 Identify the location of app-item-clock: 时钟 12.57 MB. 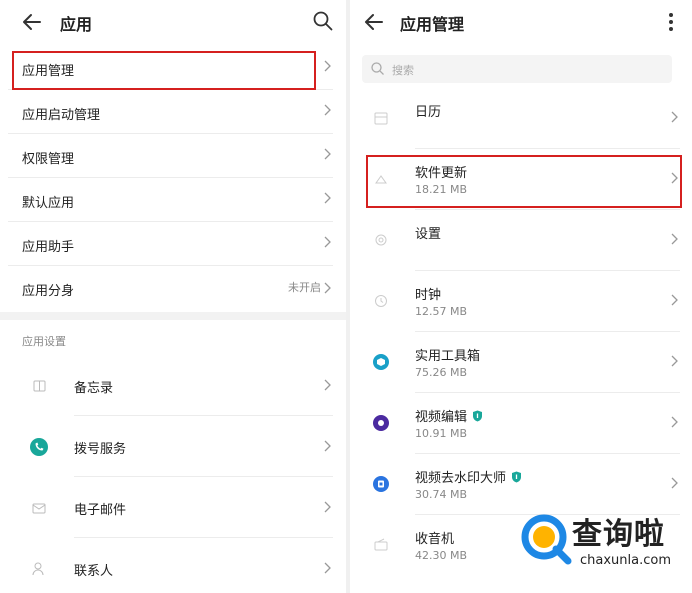
(521, 301).